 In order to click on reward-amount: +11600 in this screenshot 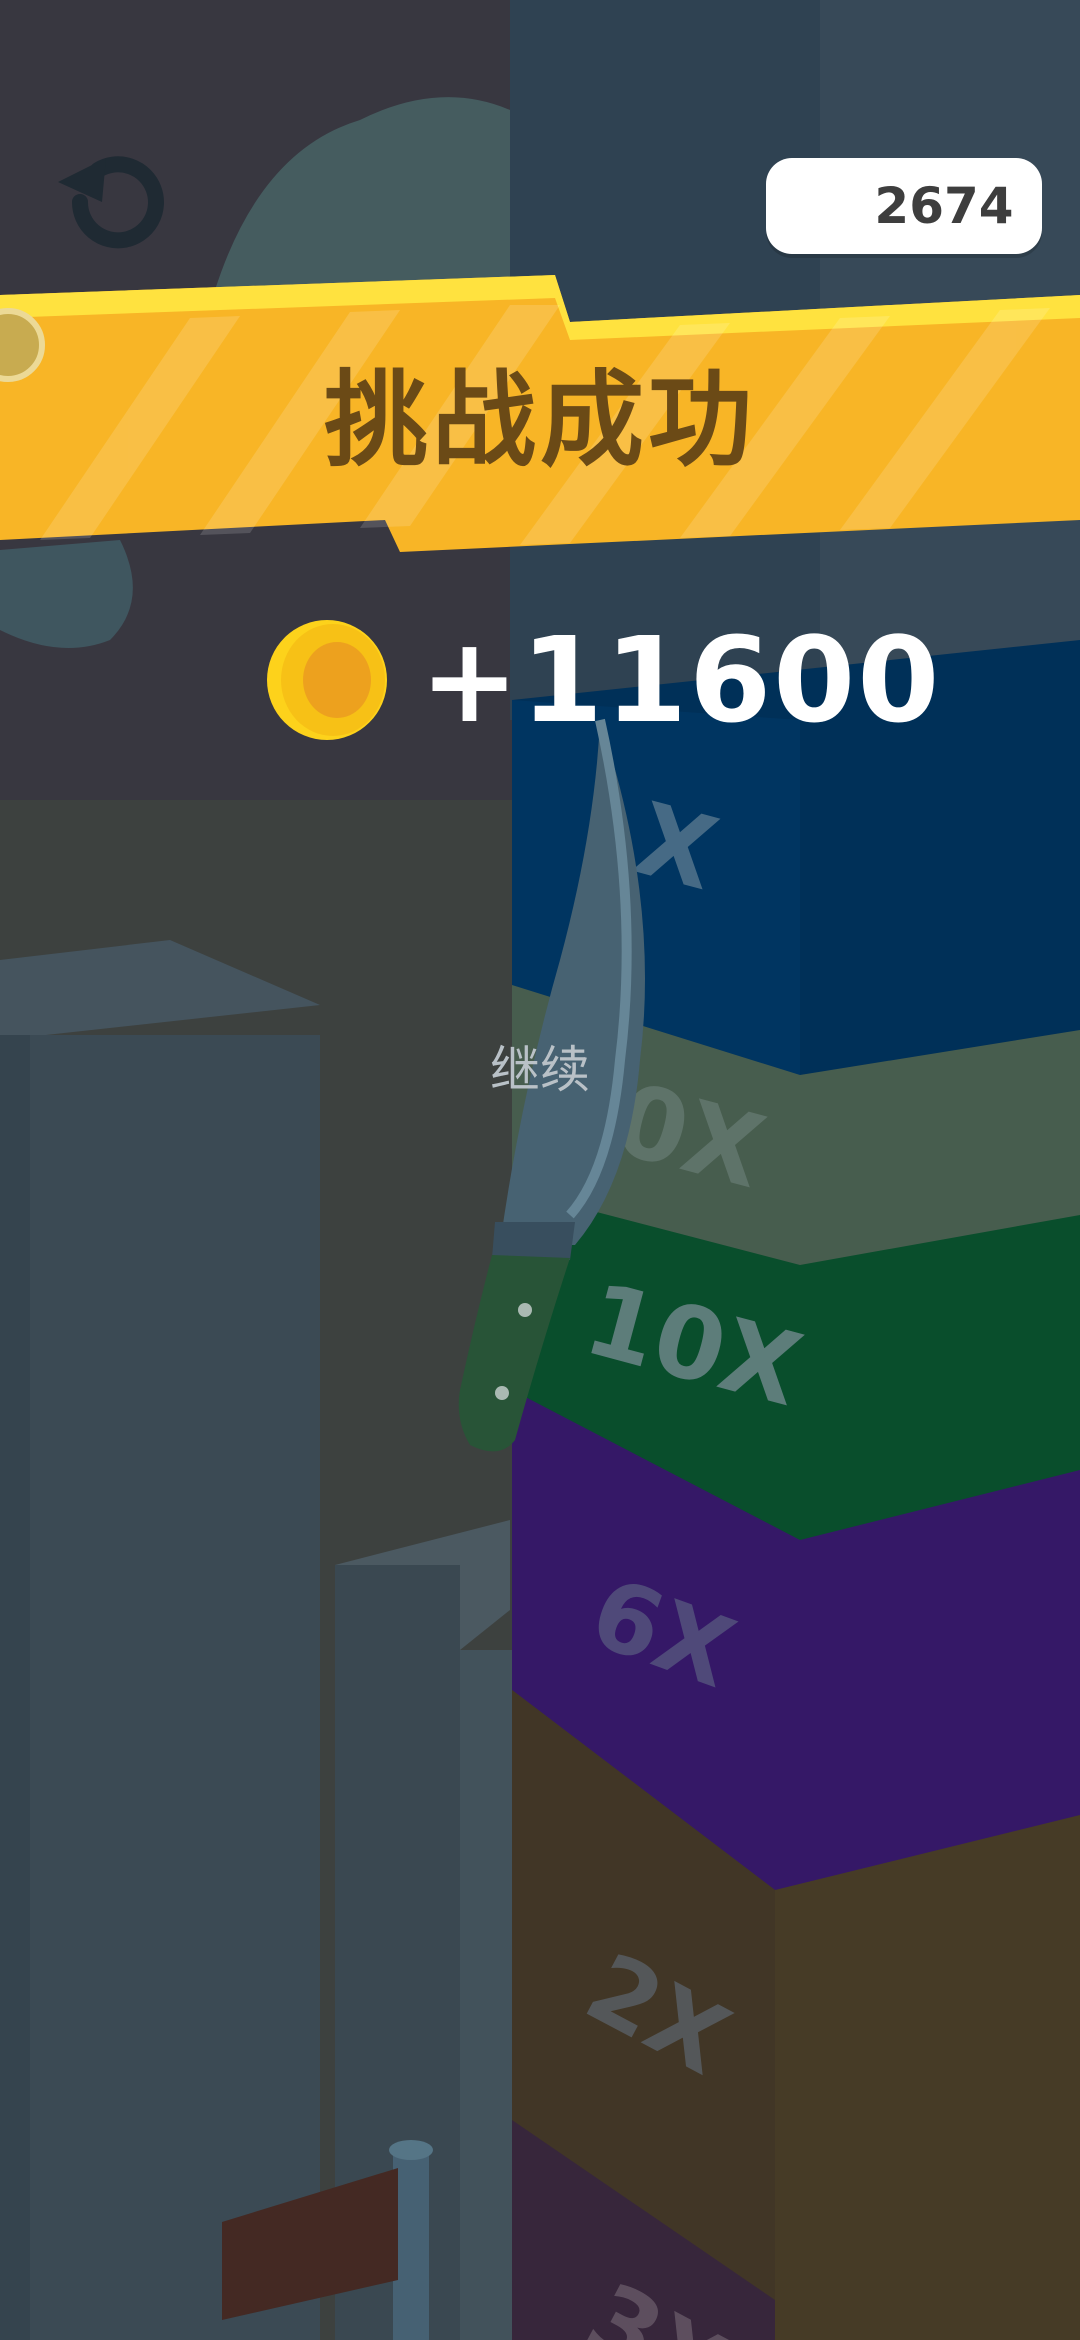, I will do `click(681, 680)`.